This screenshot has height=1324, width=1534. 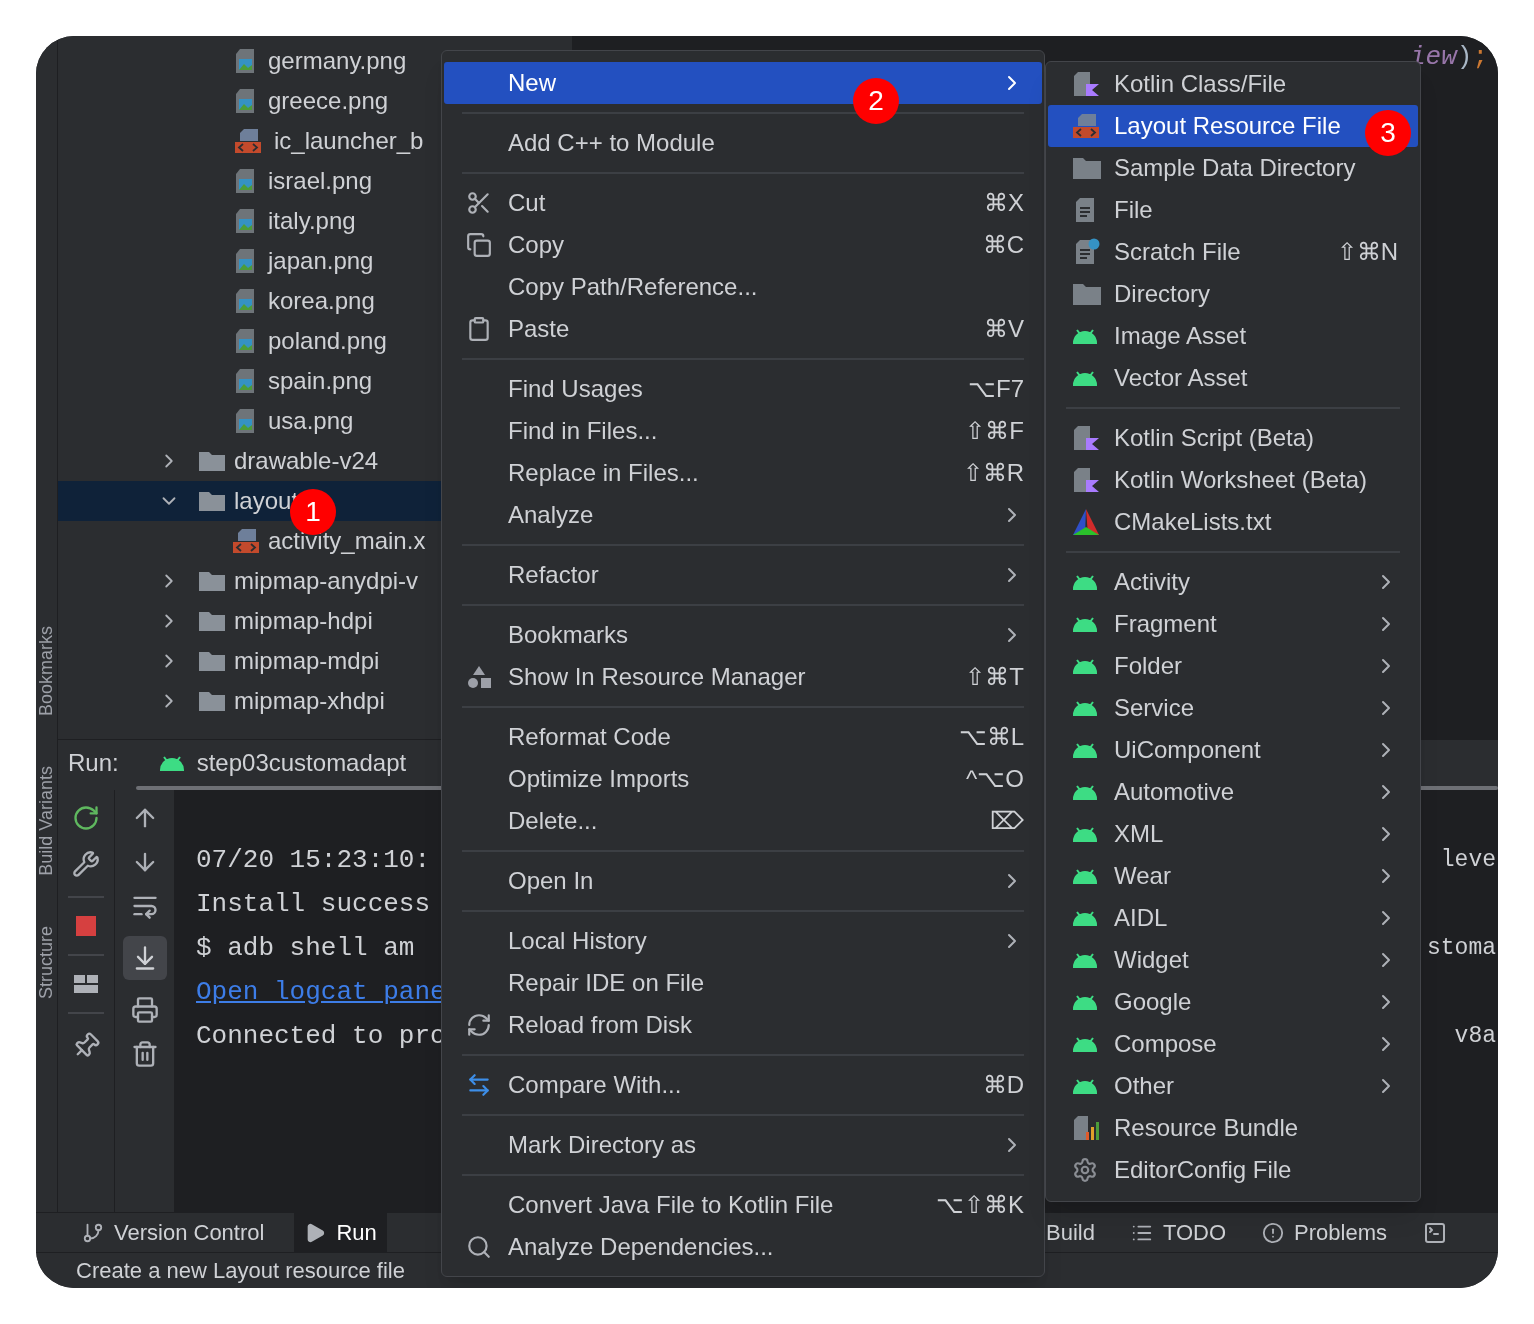 What do you see at coordinates (600, 1025) in the screenshot?
I see `menu-item-label: Reload from Disk` at bounding box center [600, 1025].